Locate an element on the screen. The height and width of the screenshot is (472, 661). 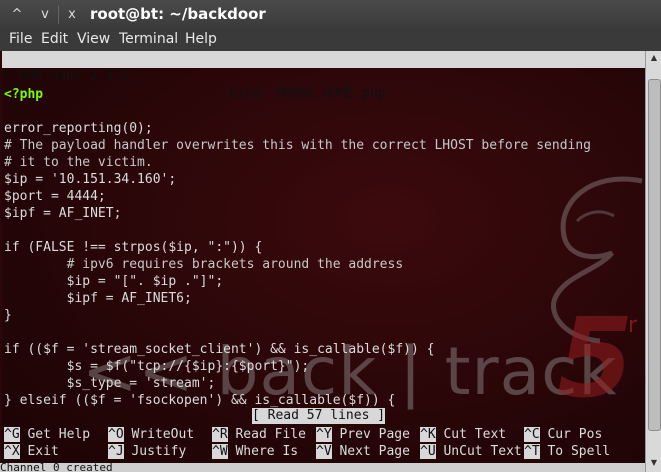
shortcut-uncut-text: ^U UnCut Text is located at coordinates (471, 451).